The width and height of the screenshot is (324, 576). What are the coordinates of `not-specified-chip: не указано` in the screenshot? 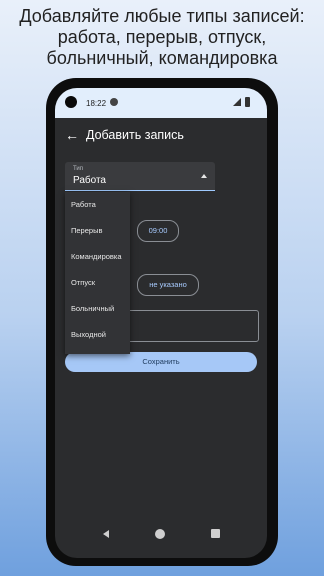 It's located at (168, 285).